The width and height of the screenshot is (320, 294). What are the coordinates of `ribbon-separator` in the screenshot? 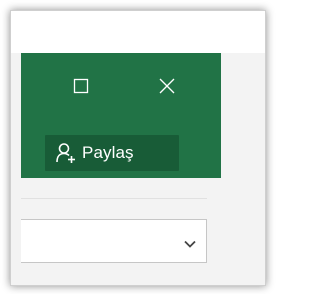 It's located at (121, 188).